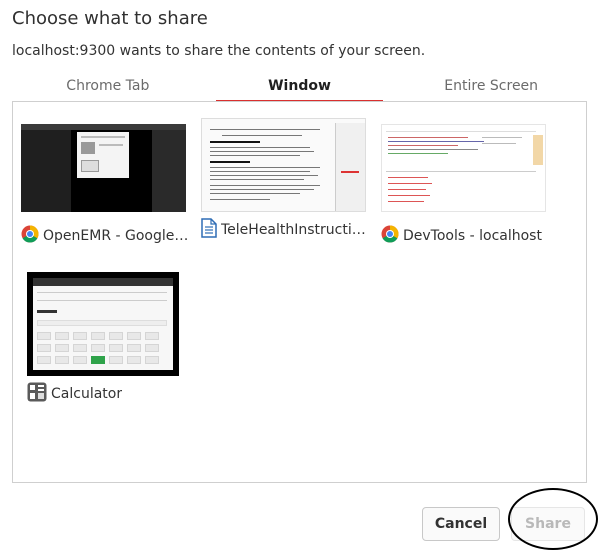  I want to click on document-icon, so click(209, 230).